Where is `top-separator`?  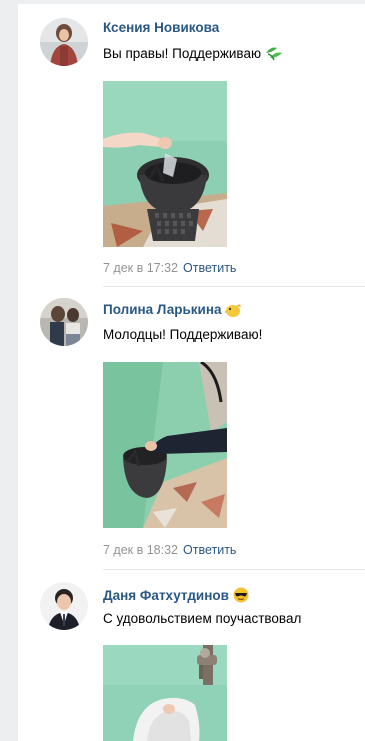 top-separator is located at coordinates (191, 2).